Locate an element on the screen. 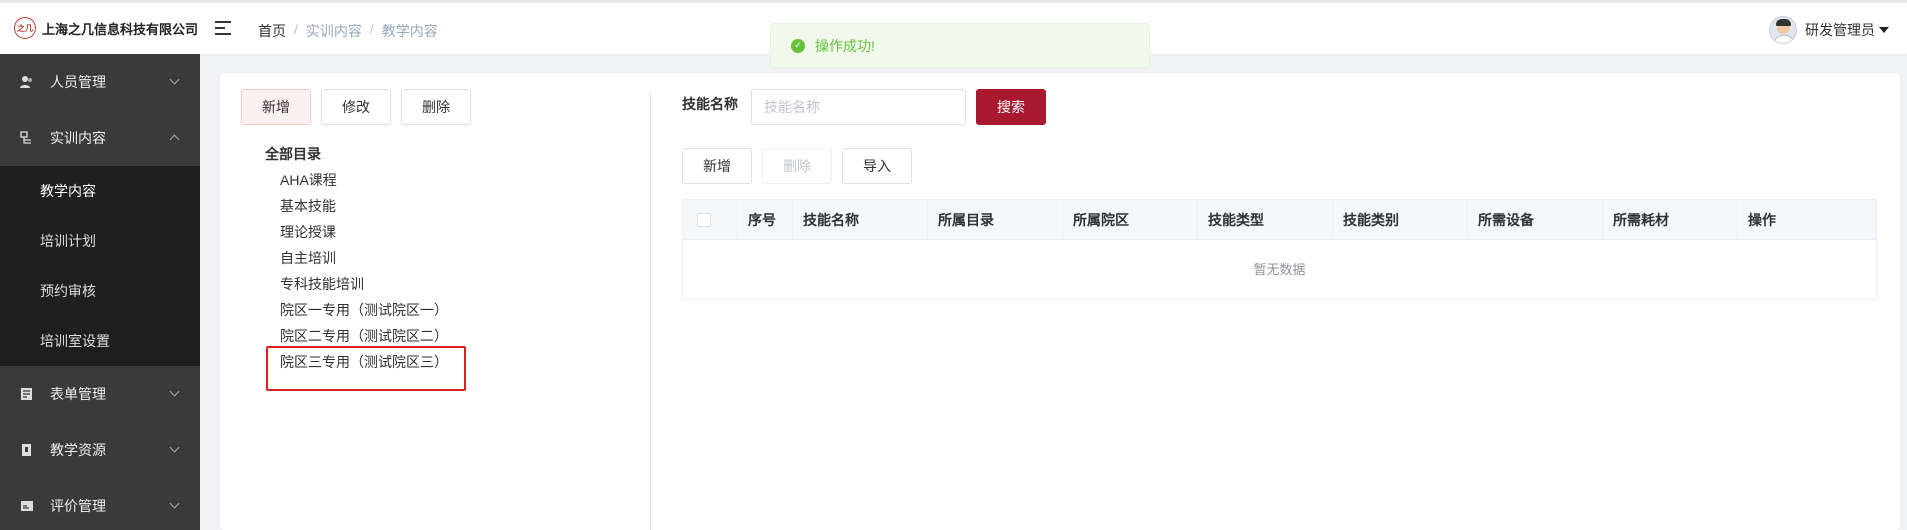 The image size is (1907, 530). tree-node: AHA课程 is located at coordinates (356, 180).